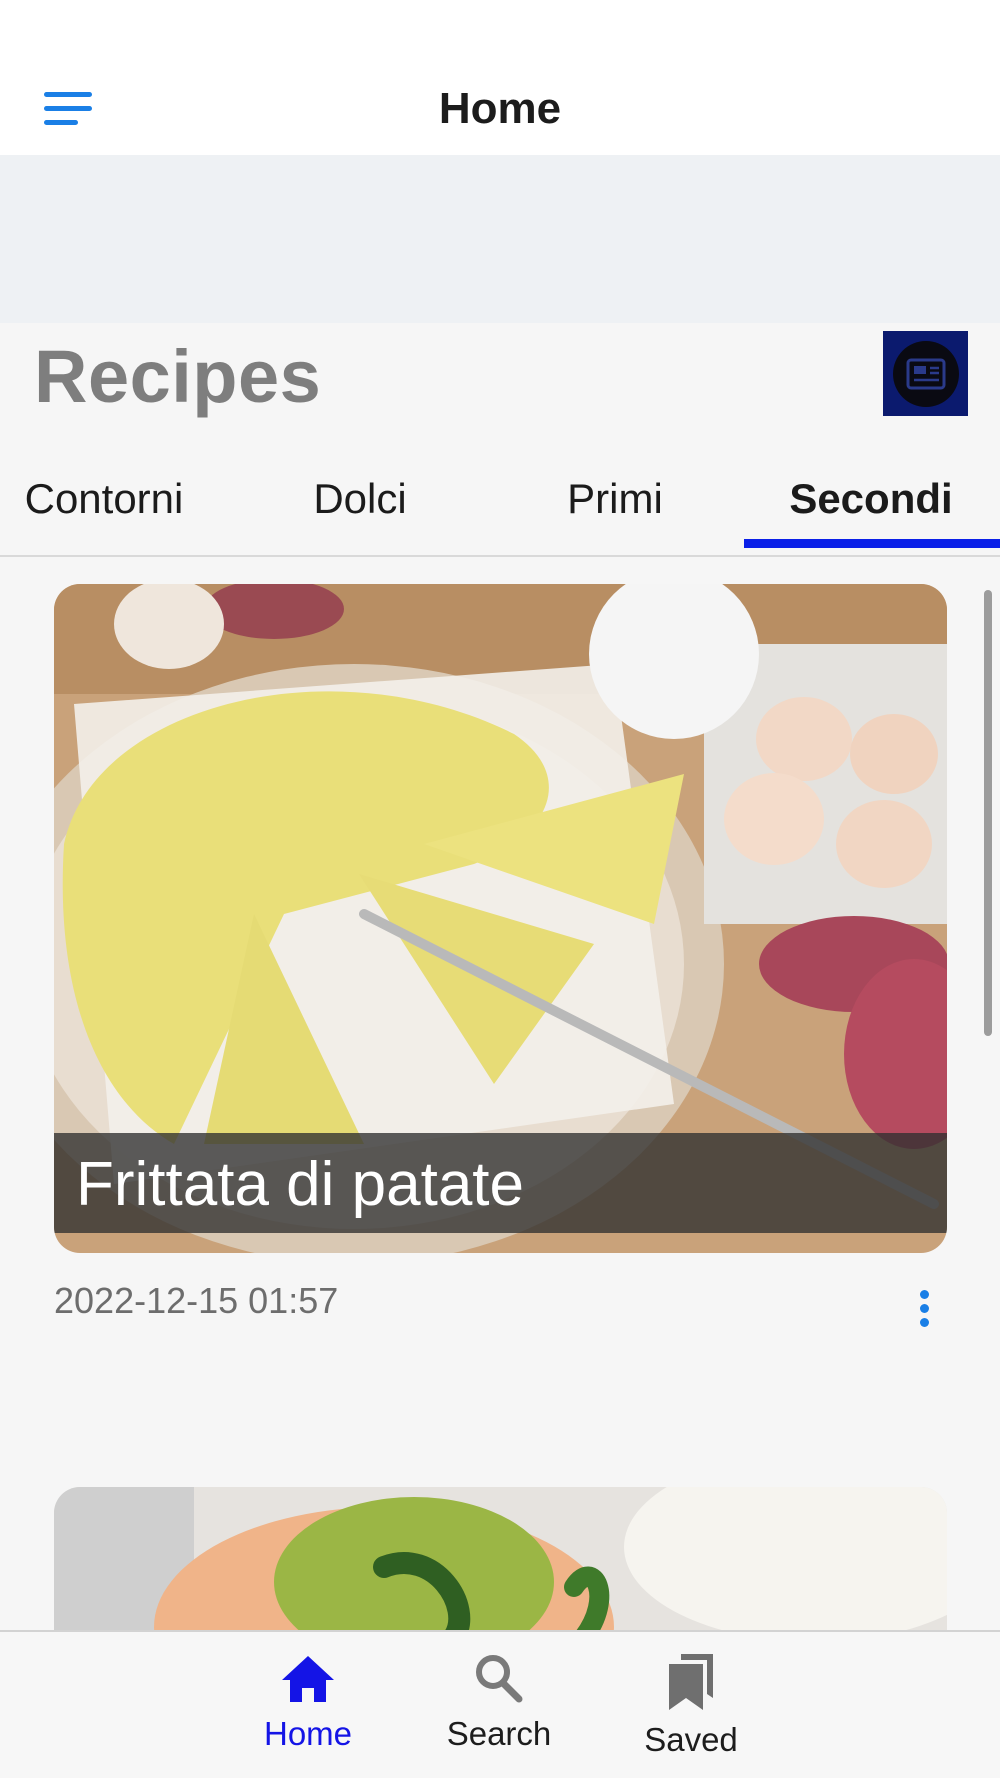 The height and width of the screenshot is (1778, 1000). Describe the element at coordinates (500, 239) in the screenshot. I see `ad-banner` at that location.